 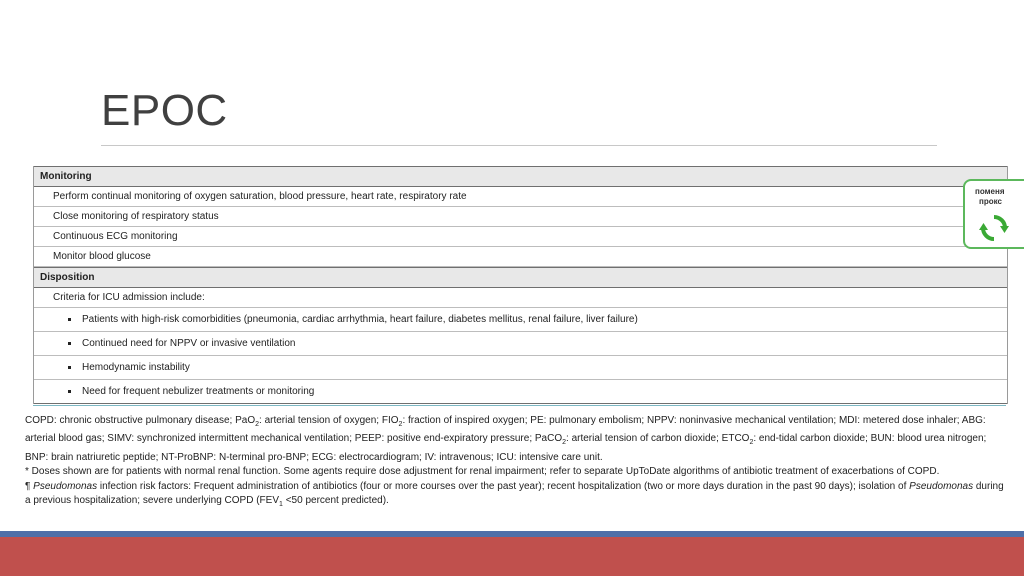 I want to click on section-header-disposition: Disposition, so click(x=520, y=277).